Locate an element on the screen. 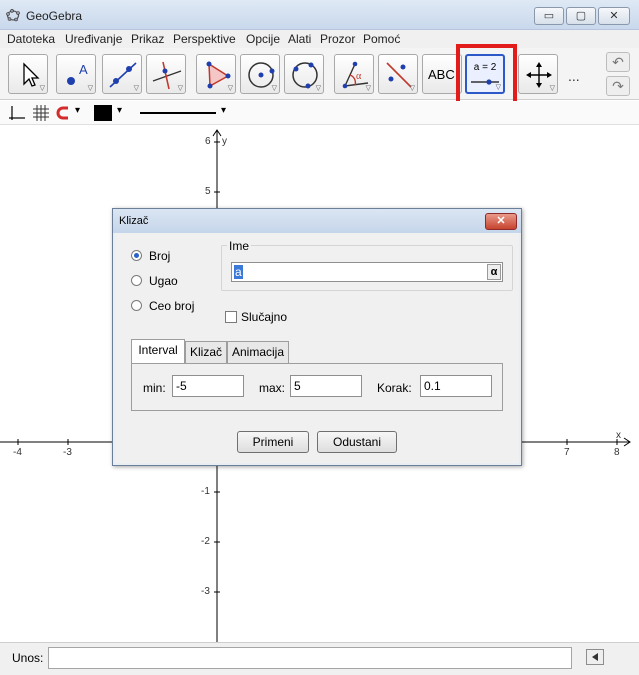  min-label: min: is located at coordinates (154, 388).